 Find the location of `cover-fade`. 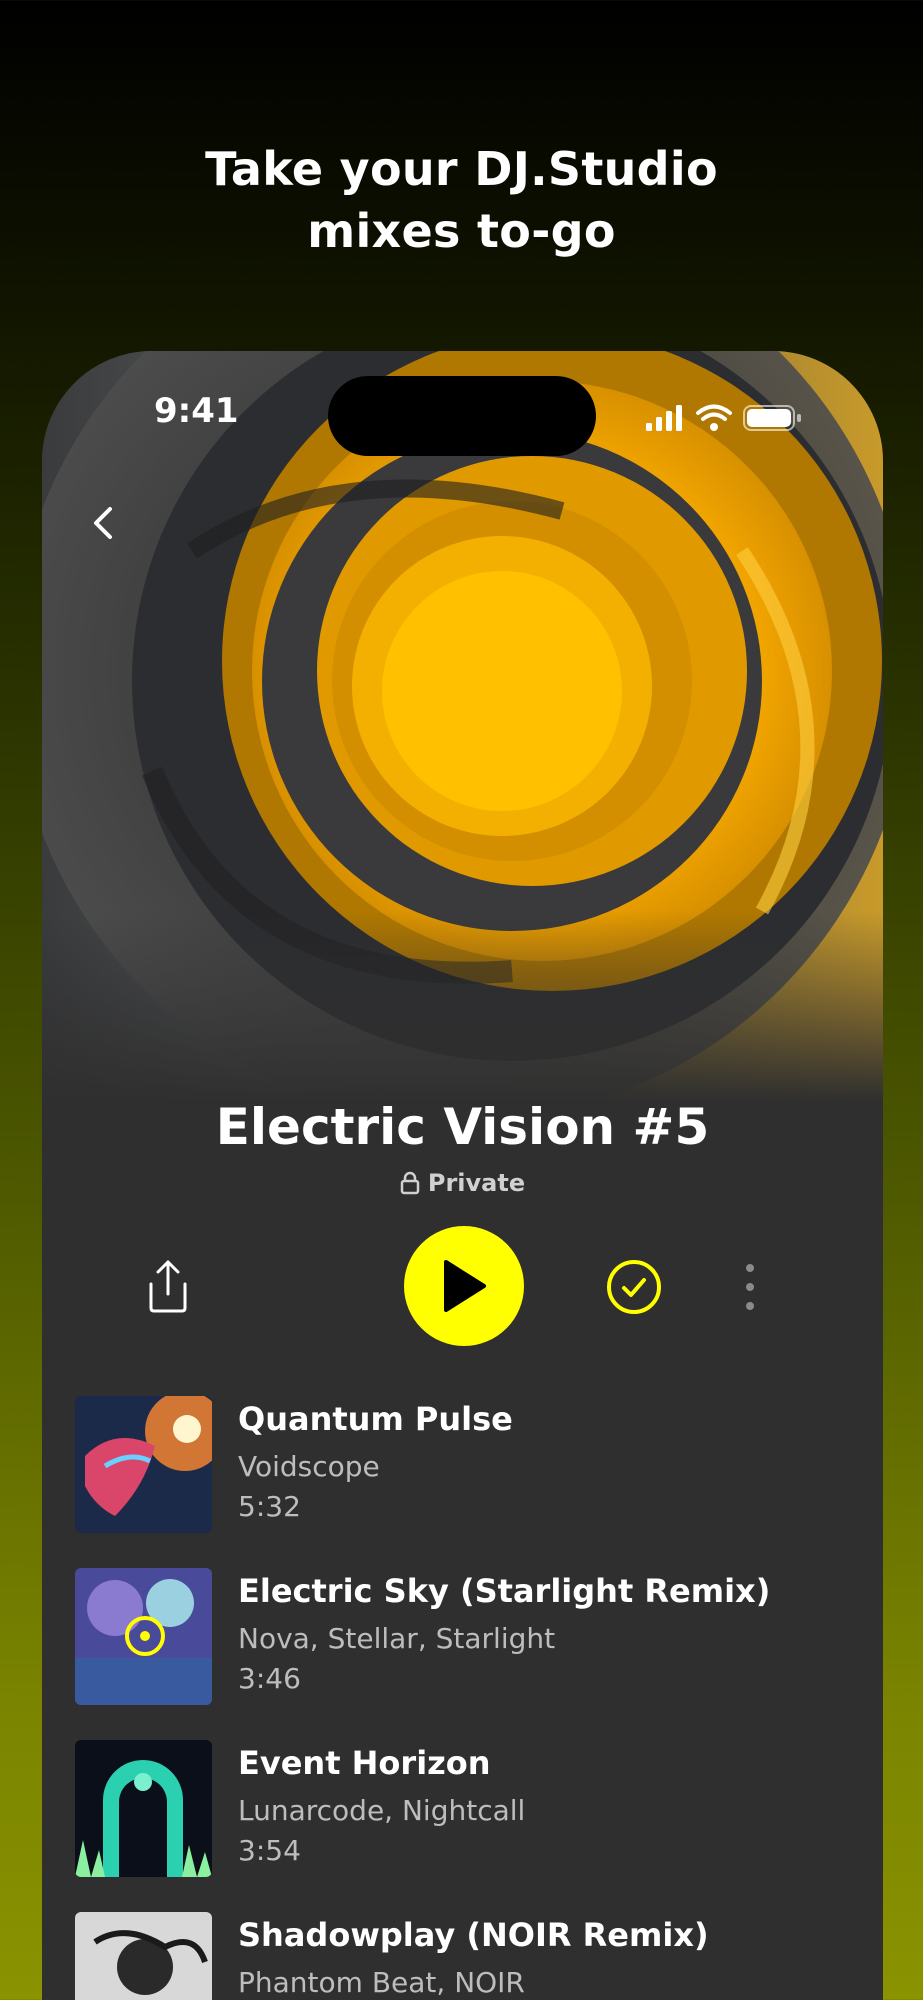

cover-fade is located at coordinates (462, 1006).